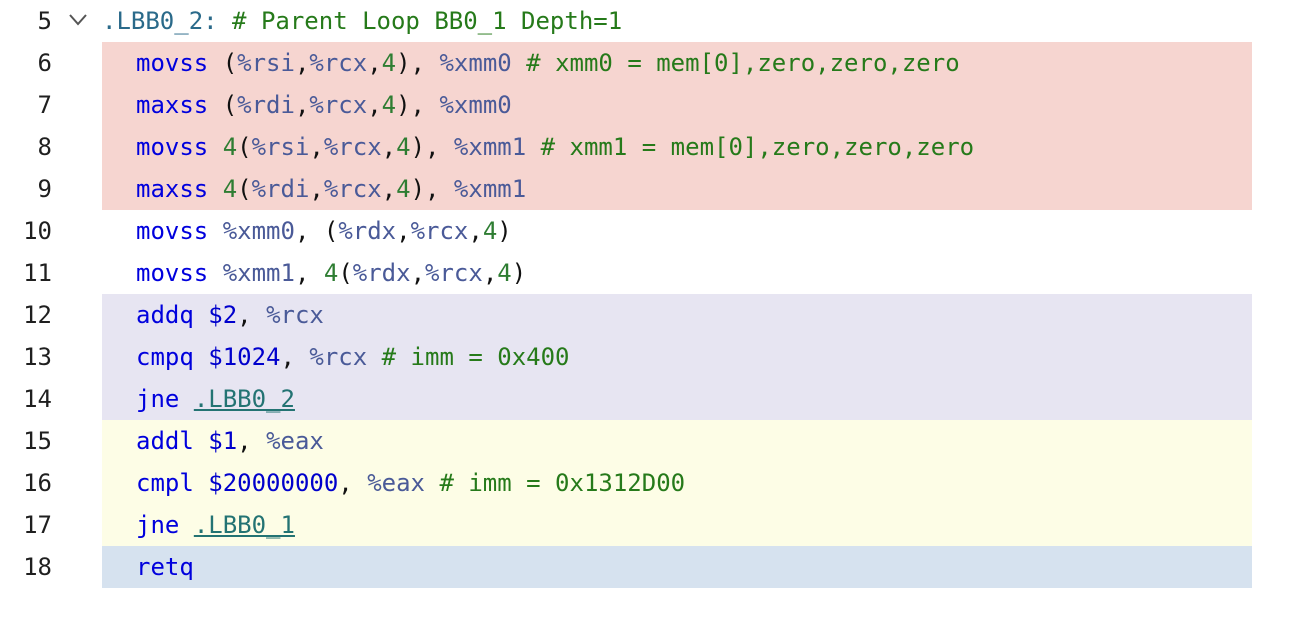 This screenshot has height=628, width=1294. I want to click on line-number: 14, so click(37, 399).